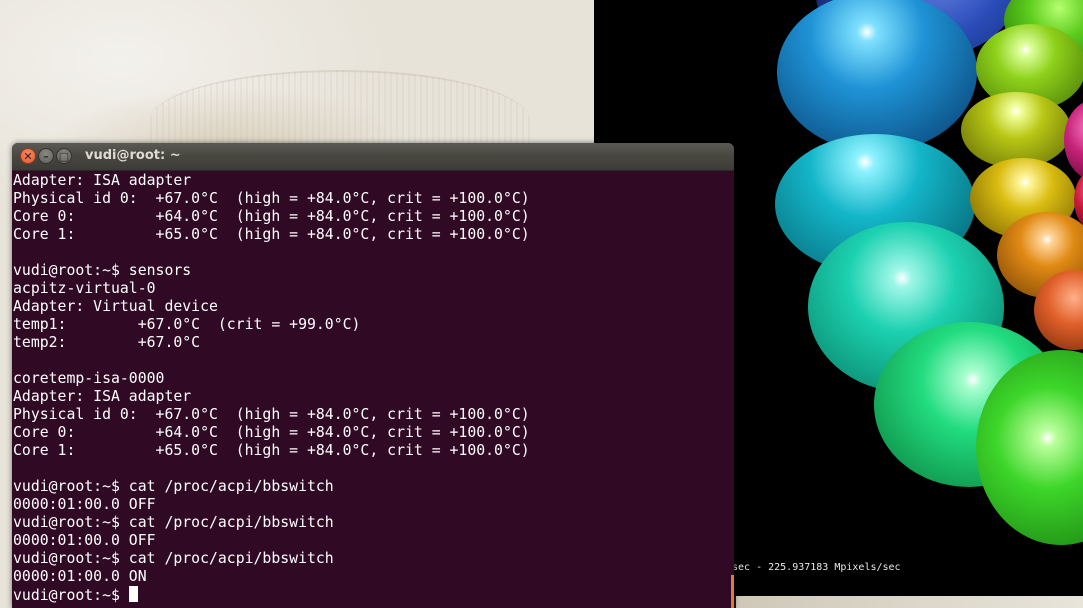 This screenshot has width=1083, height=608. Describe the element at coordinates (84, 288) in the screenshot. I see `terminal-line: acpitz-virtual-0` at that location.